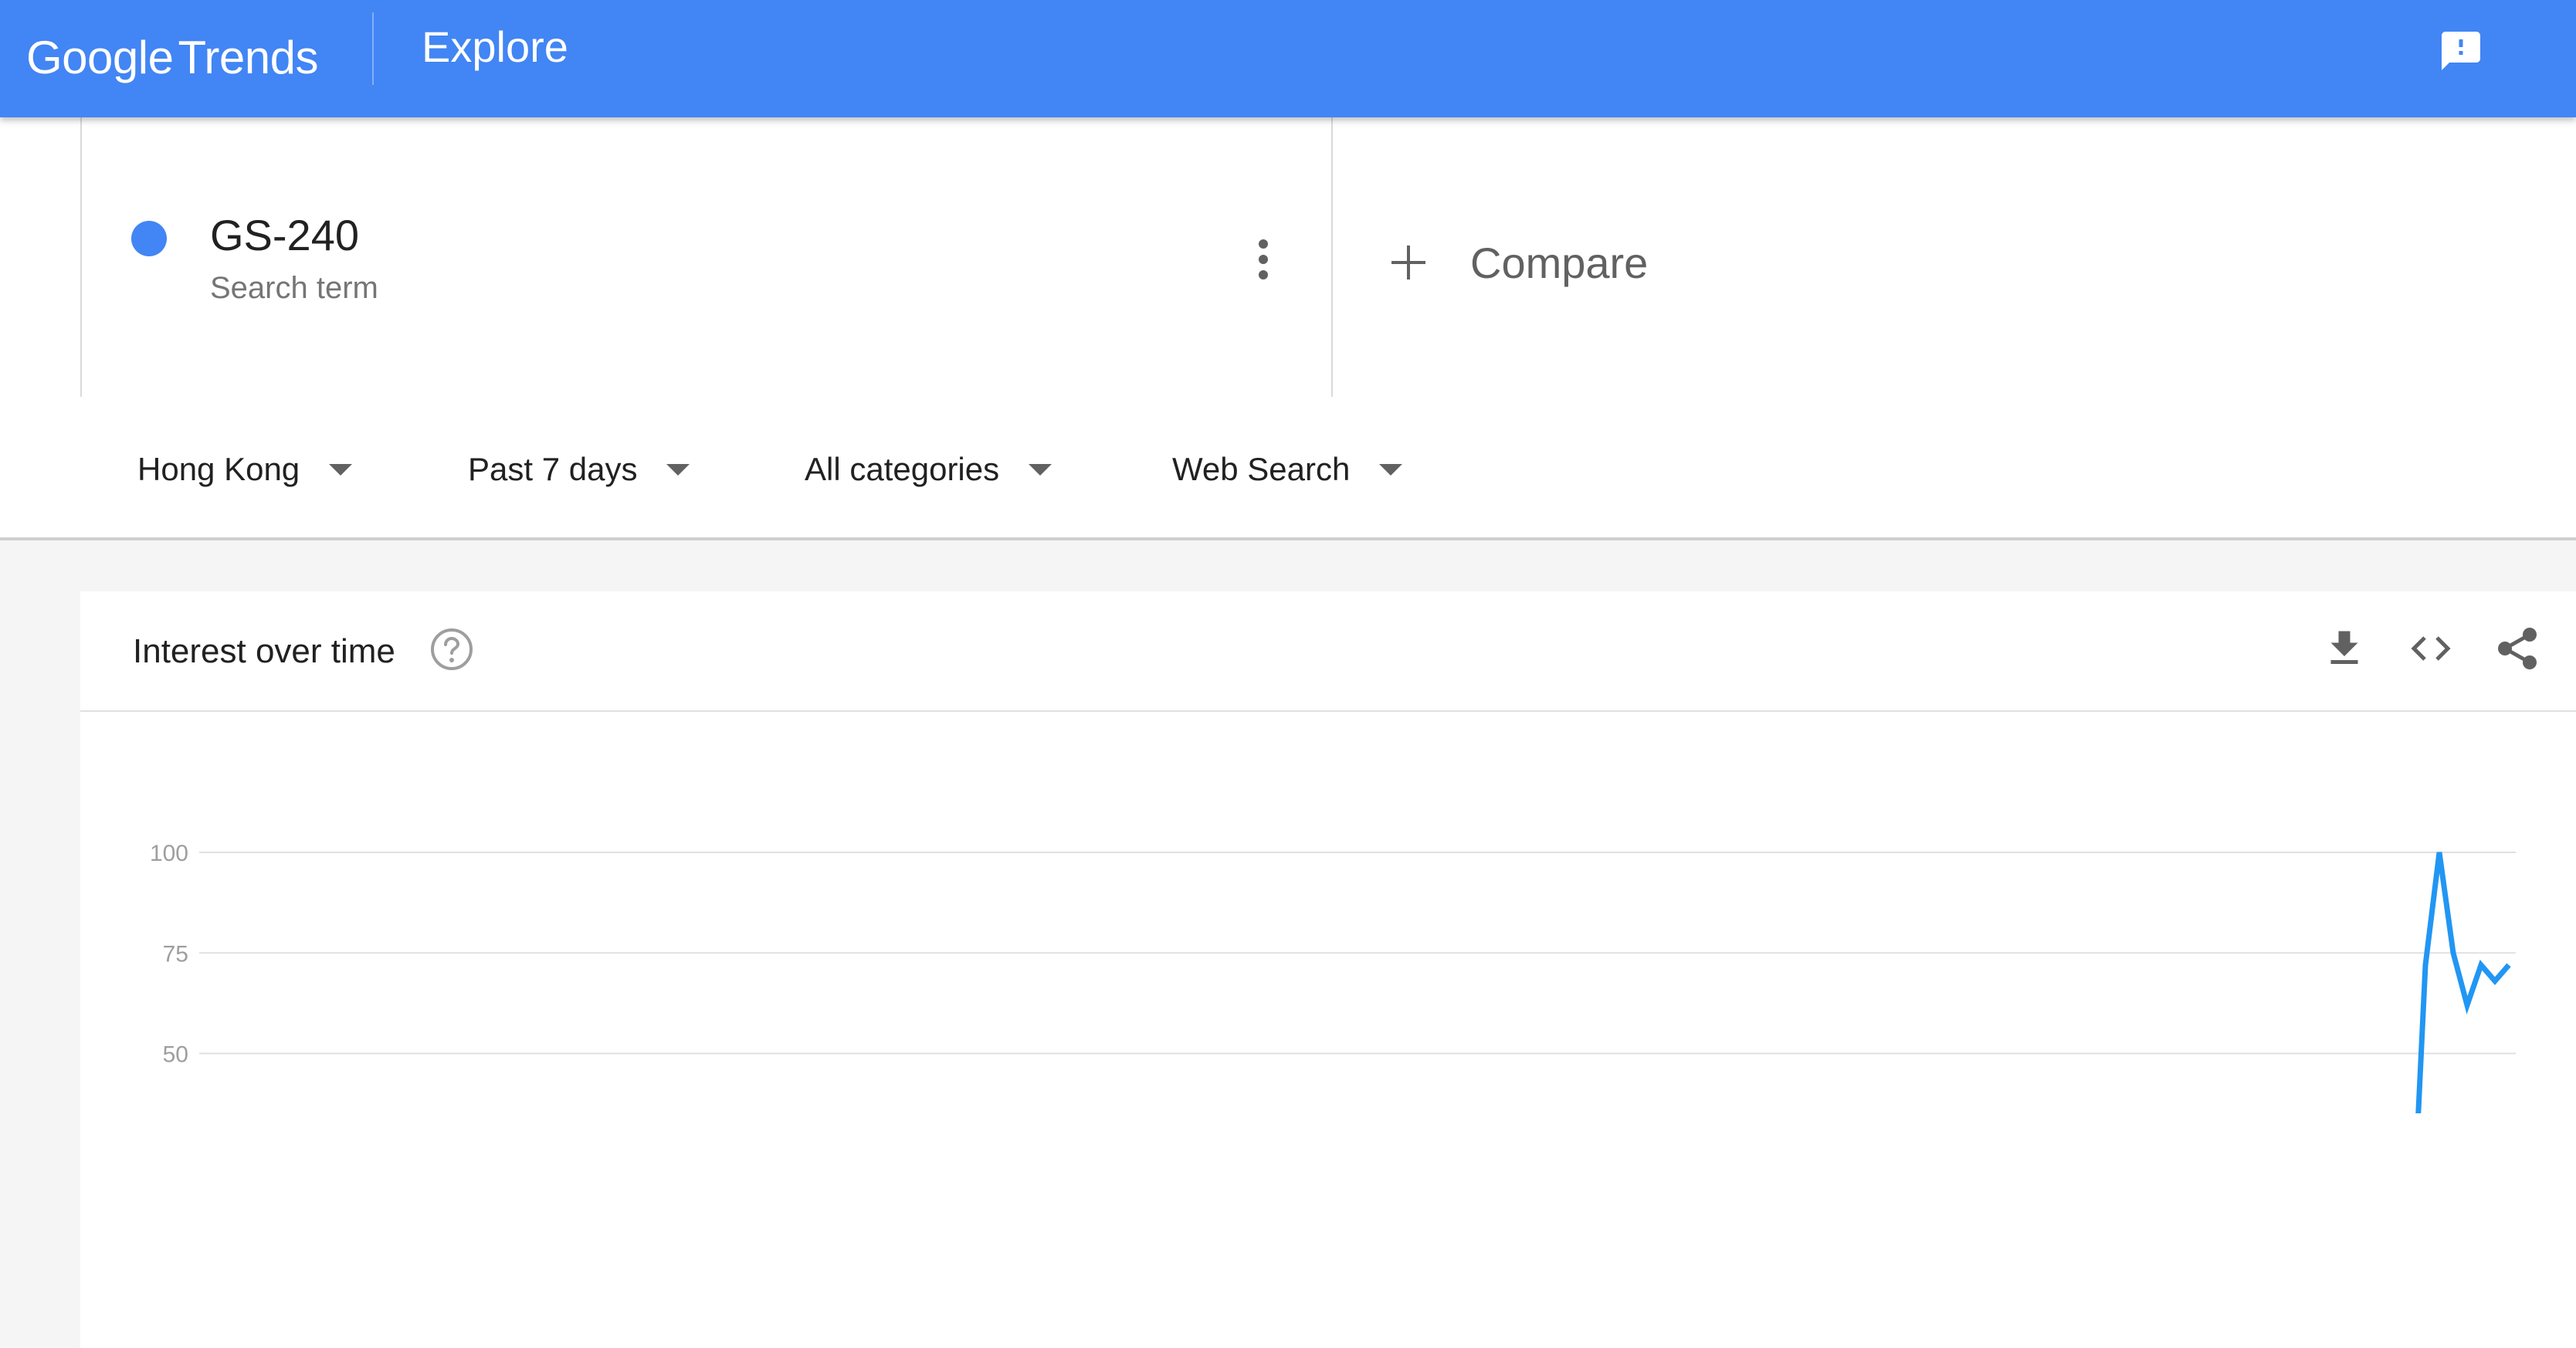 The height and width of the screenshot is (1348, 2576). Describe the element at coordinates (1263, 259) in the screenshot. I see `more-vert-icon` at that location.